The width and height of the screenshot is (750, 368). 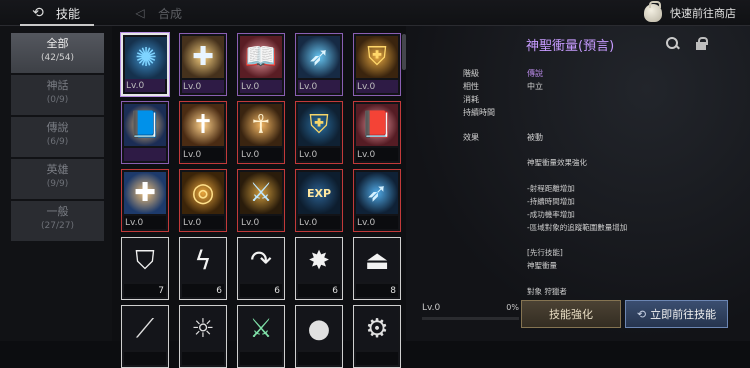 I want to click on category-label: 神話, so click(x=57, y=85).